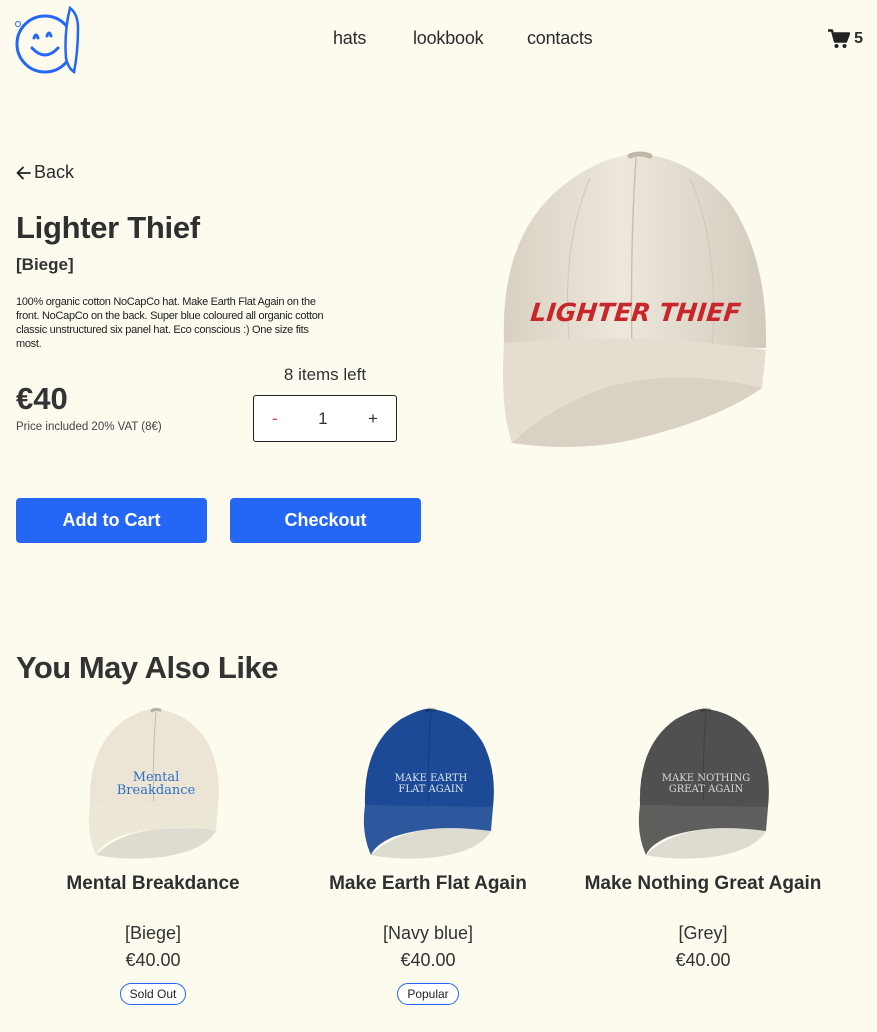 This screenshot has height=1032, width=877. I want to click on product-card-image: MAKE NOTHINGGREAT AGAIN, so click(703, 784).